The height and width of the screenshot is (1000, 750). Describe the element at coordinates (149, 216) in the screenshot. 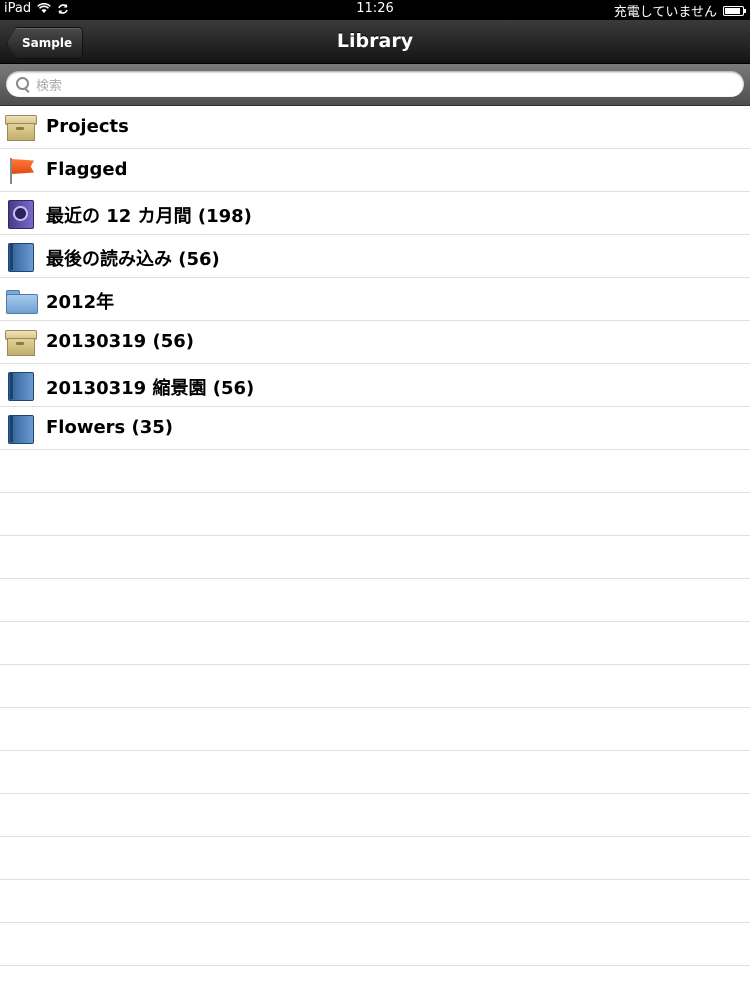

I see `list-item-label: 最近の 12 カ月間 (198)` at that location.